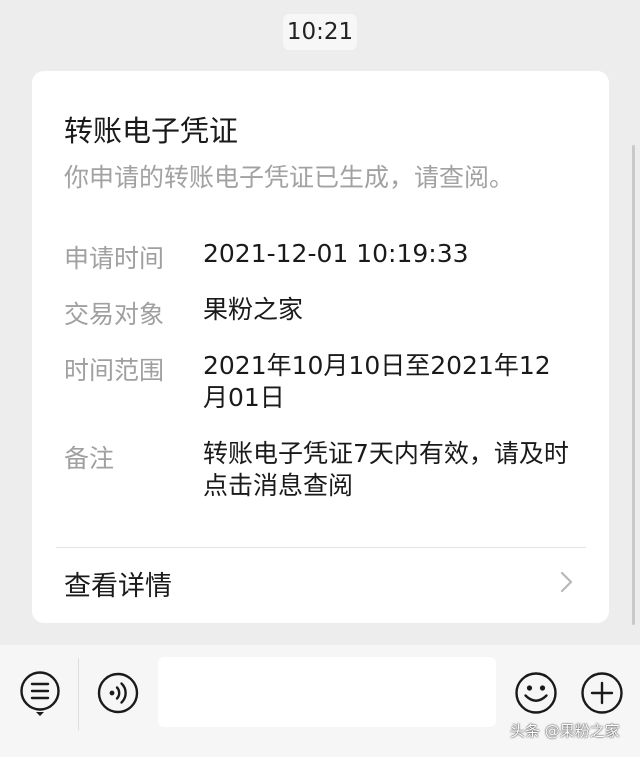  Describe the element at coordinates (114, 370) in the screenshot. I see `row-label-time-range: 时间范围` at that location.